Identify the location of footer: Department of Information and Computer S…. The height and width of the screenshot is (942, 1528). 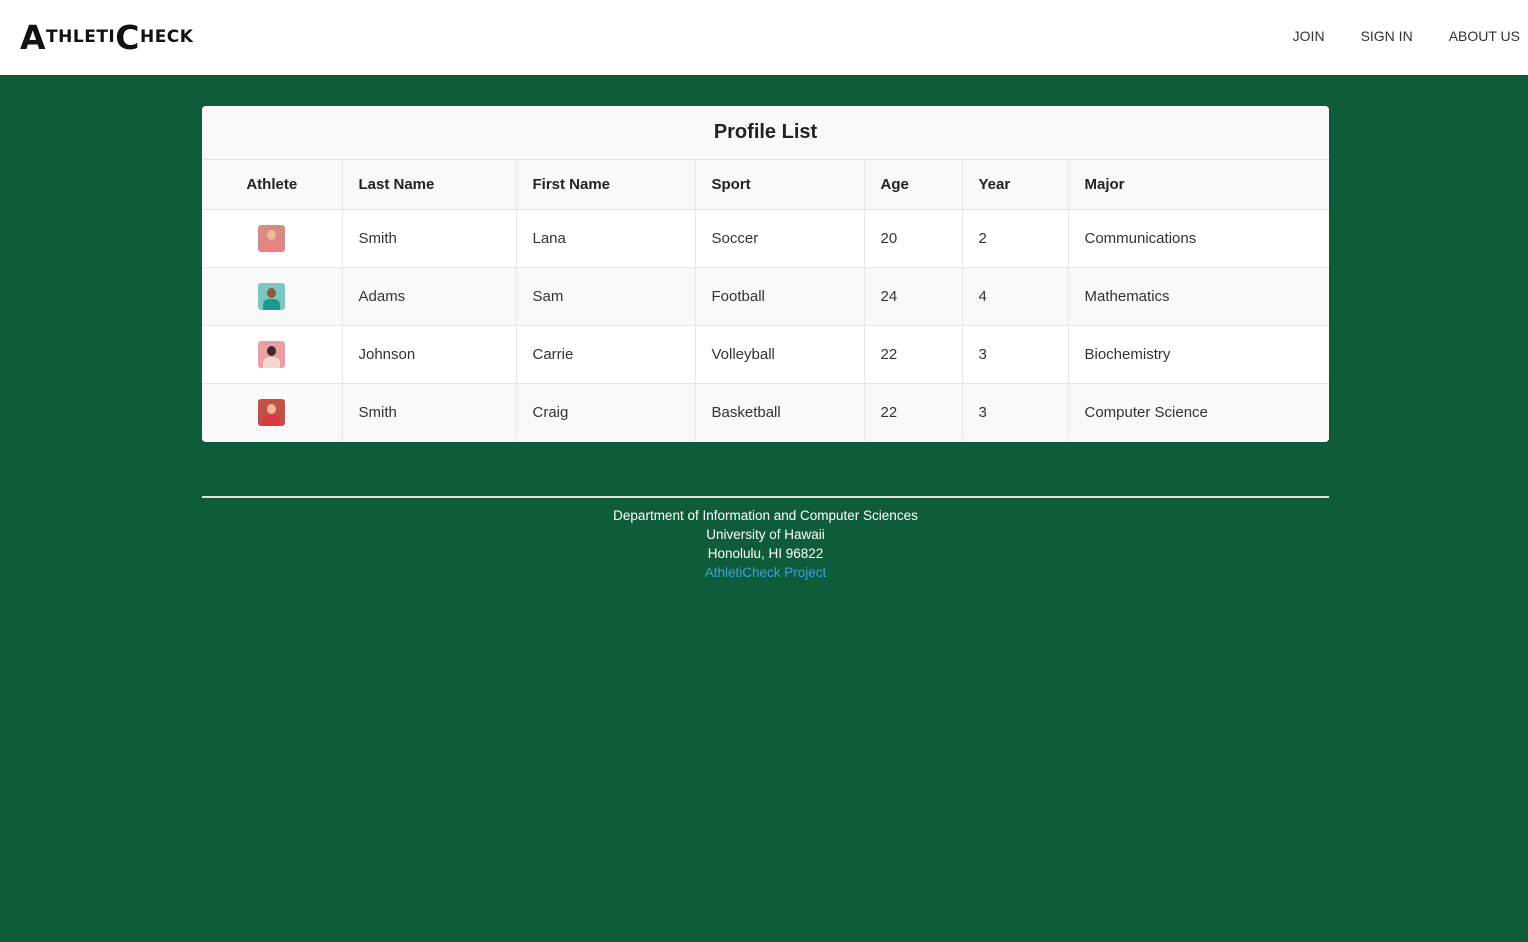
(765, 544).